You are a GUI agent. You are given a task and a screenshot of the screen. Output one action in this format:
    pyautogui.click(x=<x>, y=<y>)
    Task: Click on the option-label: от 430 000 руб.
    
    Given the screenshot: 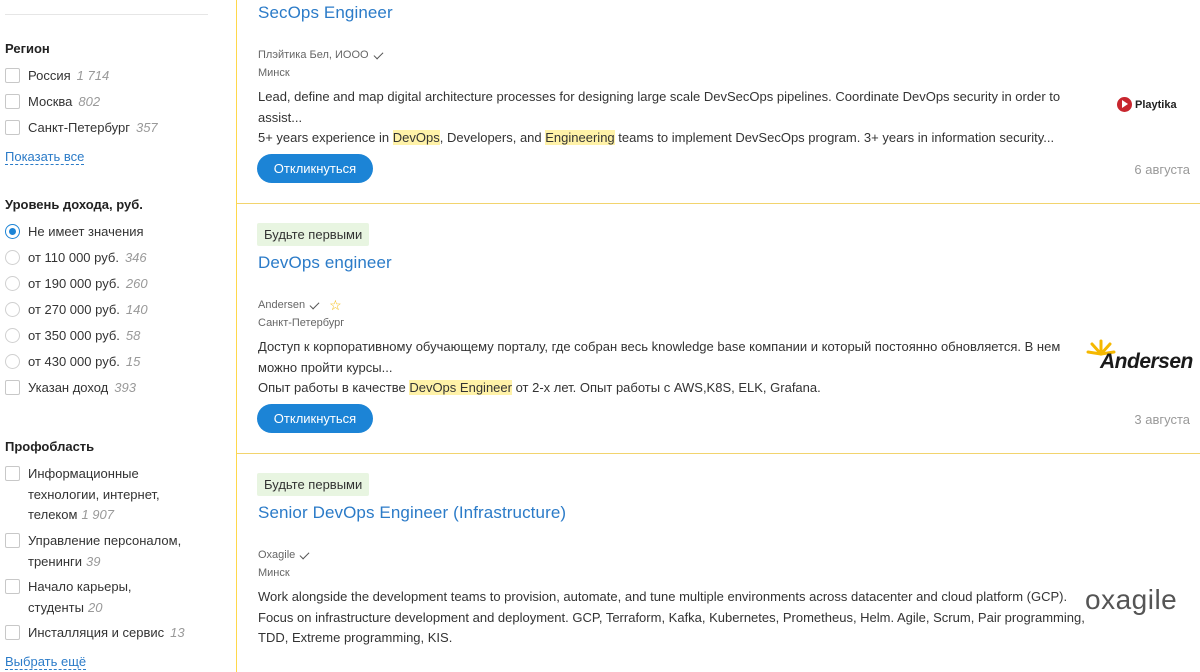 What is the action you would take?
    pyautogui.click(x=74, y=361)
    